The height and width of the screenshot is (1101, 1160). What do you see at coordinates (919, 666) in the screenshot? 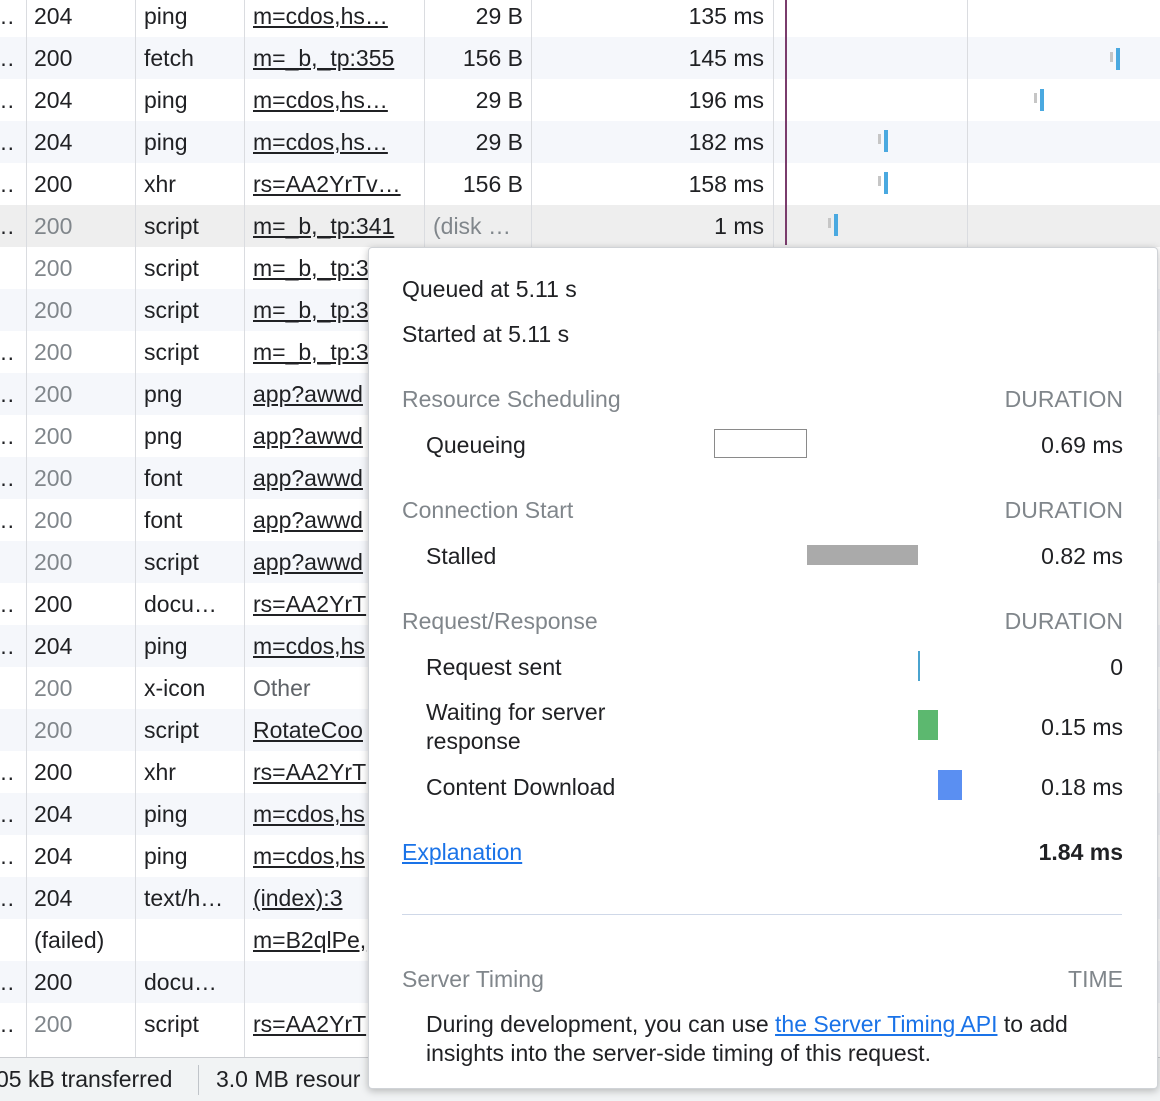
I see `request-sent-bar` at bounding box center [919, 666].